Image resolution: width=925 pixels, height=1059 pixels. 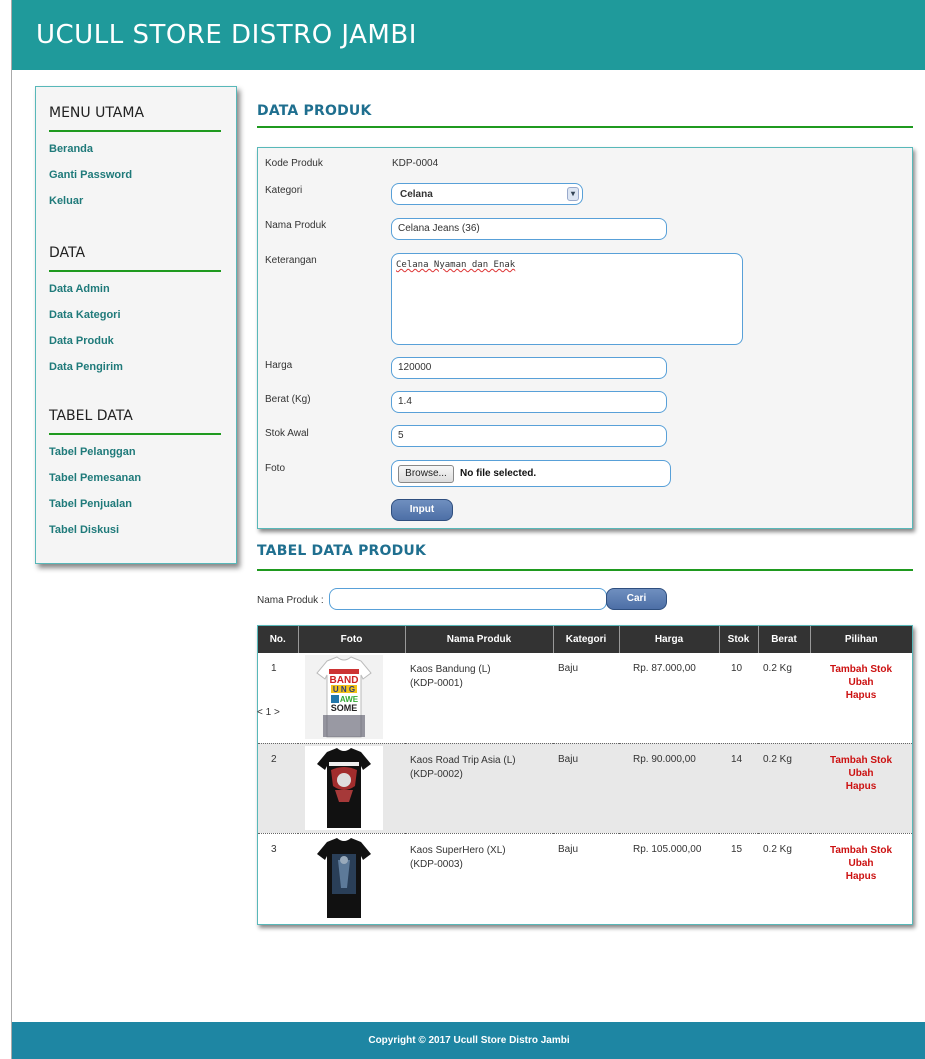 What do you see at coordinates (66, 201) in the screenshot?
I see `sidebar-item-keluar: Keluar` at bounding box center [66, 201].